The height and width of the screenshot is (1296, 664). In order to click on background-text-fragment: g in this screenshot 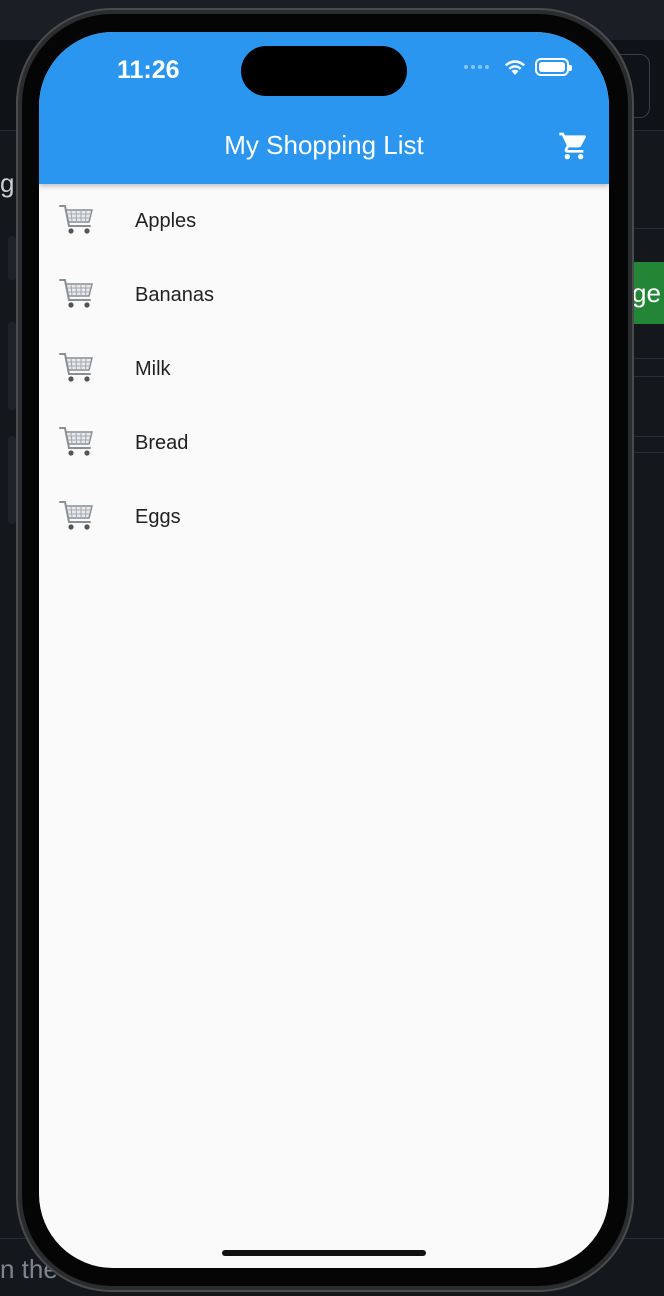, I will do `click(7, 183)`.